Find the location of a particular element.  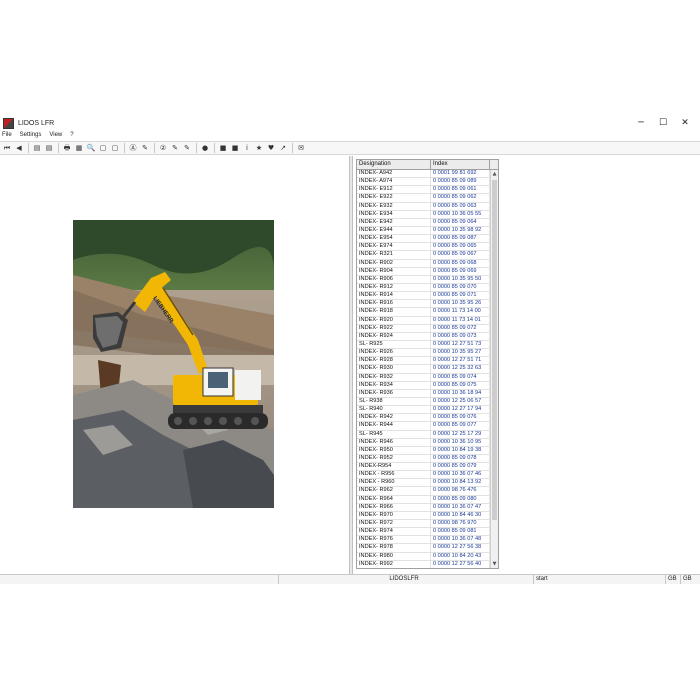

info-icon: i is located at coordinates (247, 148).